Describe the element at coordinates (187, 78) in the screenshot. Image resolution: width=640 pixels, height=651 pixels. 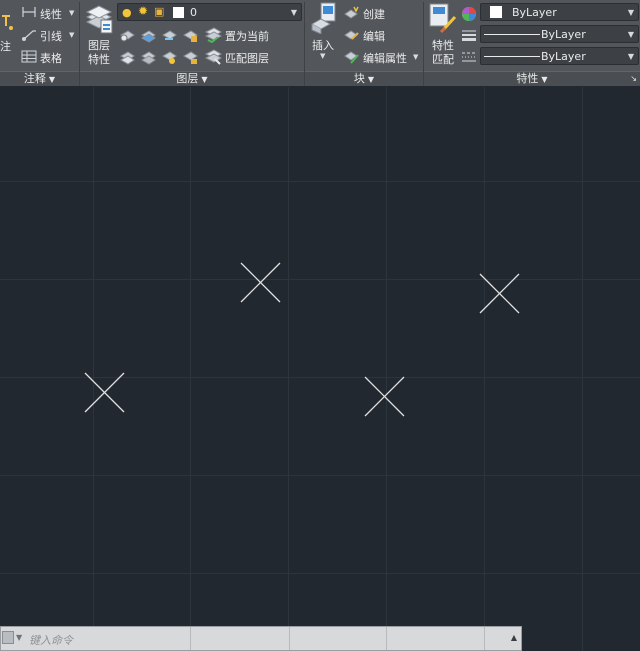
I see `layers-title-text: 图层` at that location.